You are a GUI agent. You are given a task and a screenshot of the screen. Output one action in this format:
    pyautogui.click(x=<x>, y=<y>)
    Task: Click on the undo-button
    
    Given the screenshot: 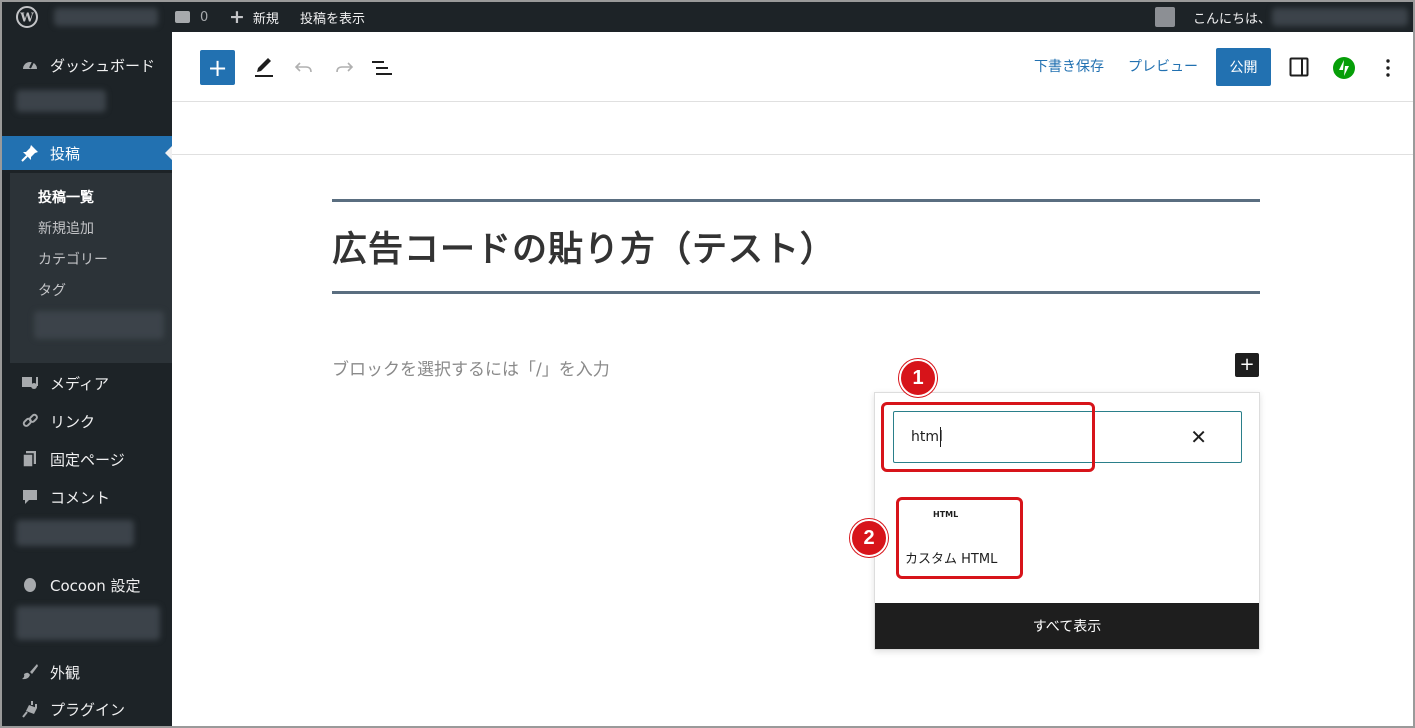 What is the action you would take?
    pyautogui.click(x=304, y=68)
    